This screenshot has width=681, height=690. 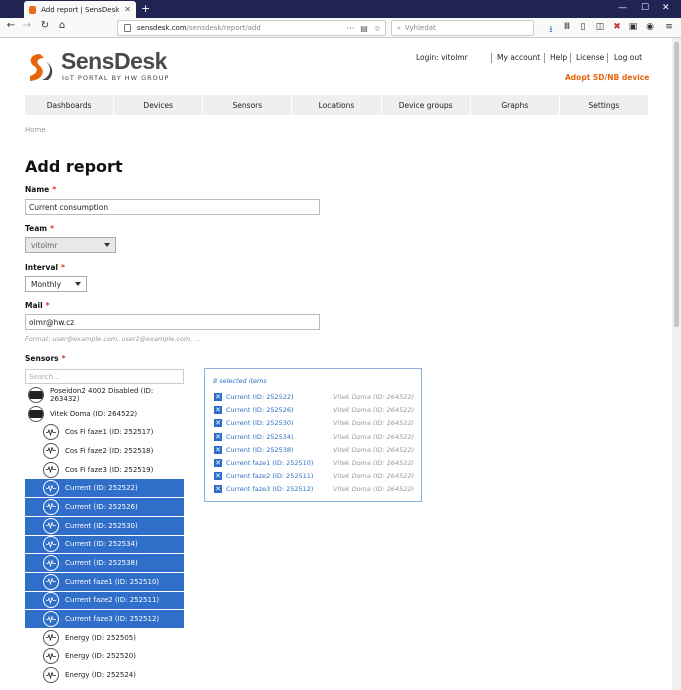 I want to click on sensor-tree-item: Cos Fi faze2 (ID: 252518), so click(x=104, y=451).